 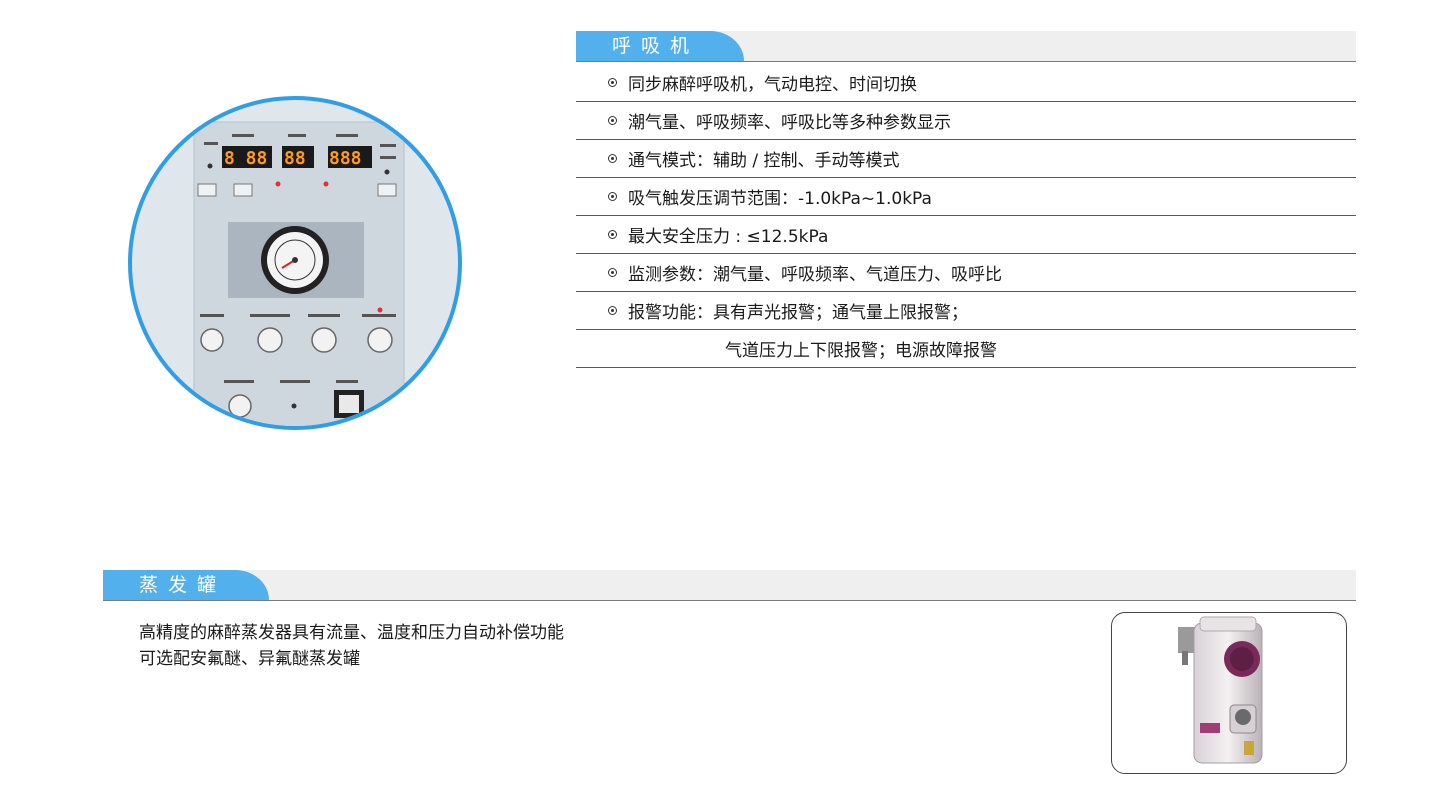 I want to click on vaporizer-description: 高精度的麻醉蒸发器具有流量、温度和压力自动补偿功能 可选配安氟醚、异氟醚蒸发罐, so click(x=351, y=646).